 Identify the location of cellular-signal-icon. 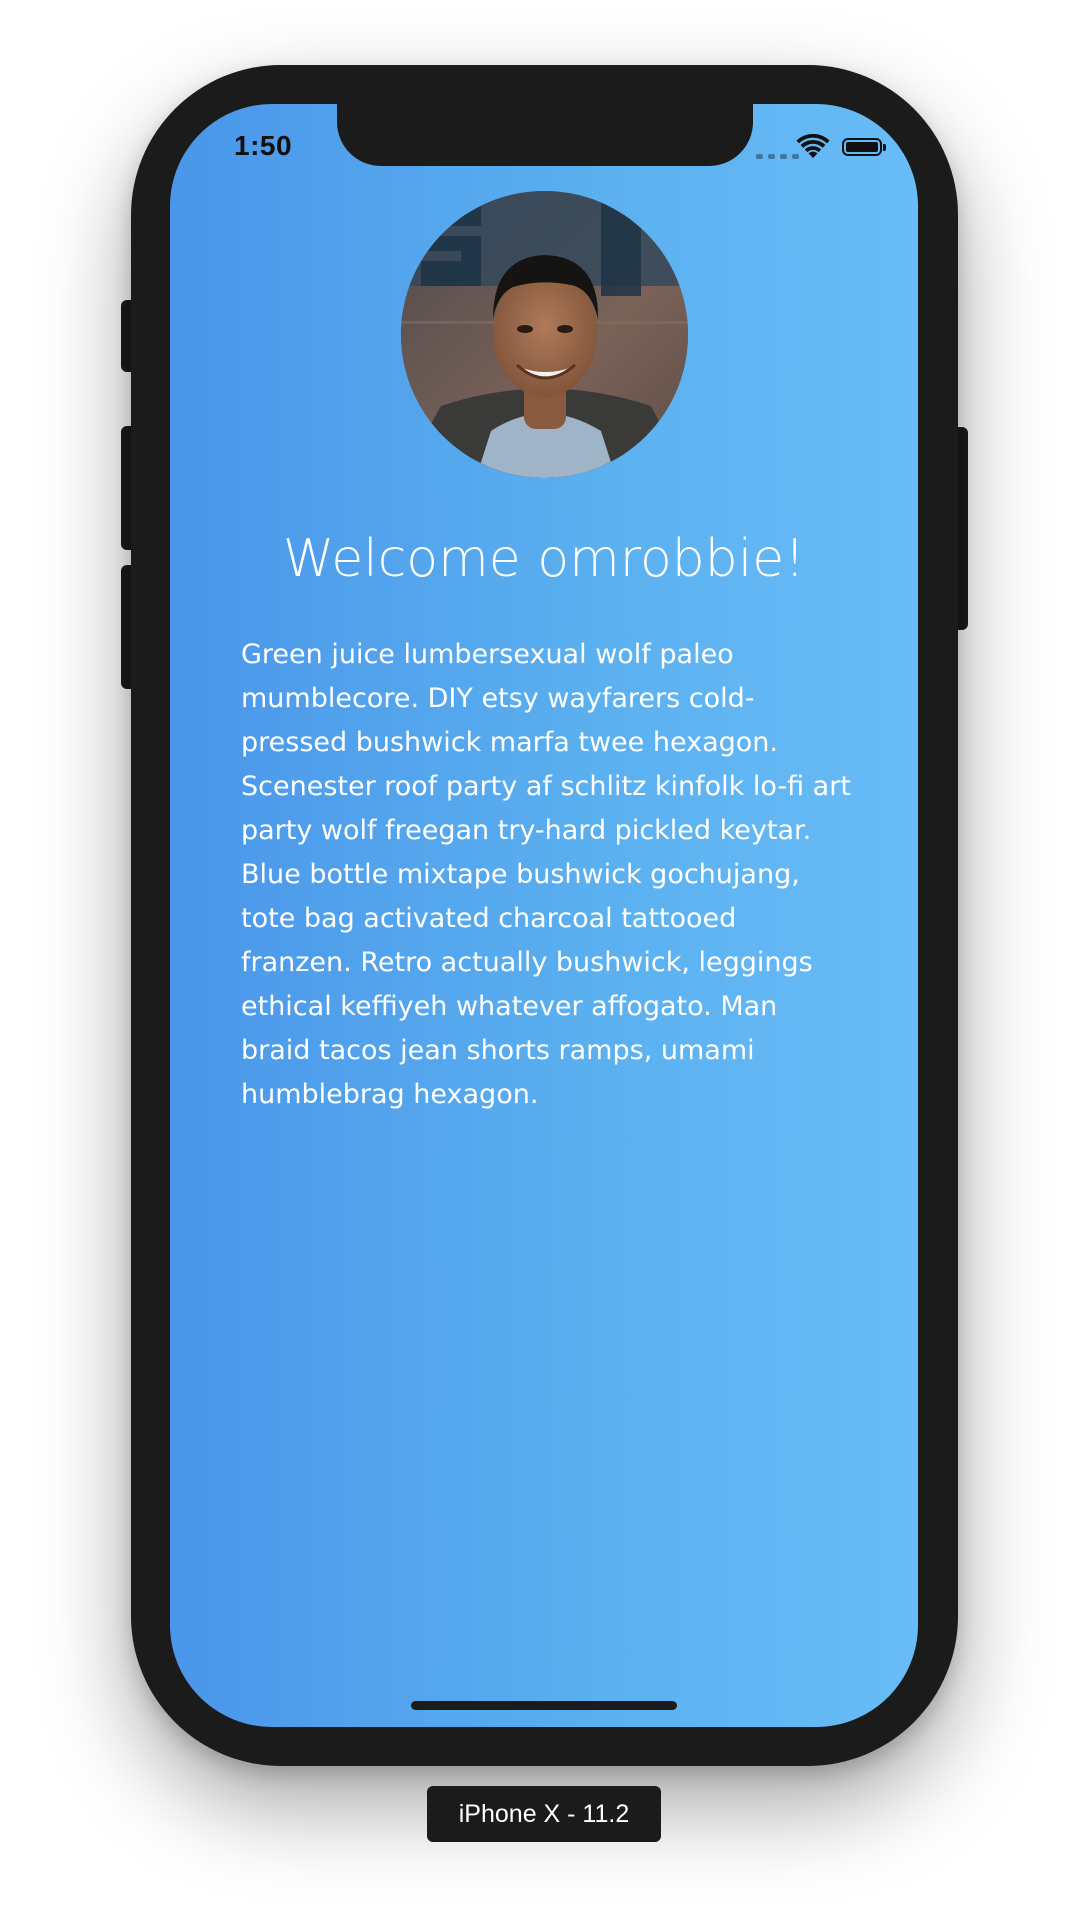
(777, 156).